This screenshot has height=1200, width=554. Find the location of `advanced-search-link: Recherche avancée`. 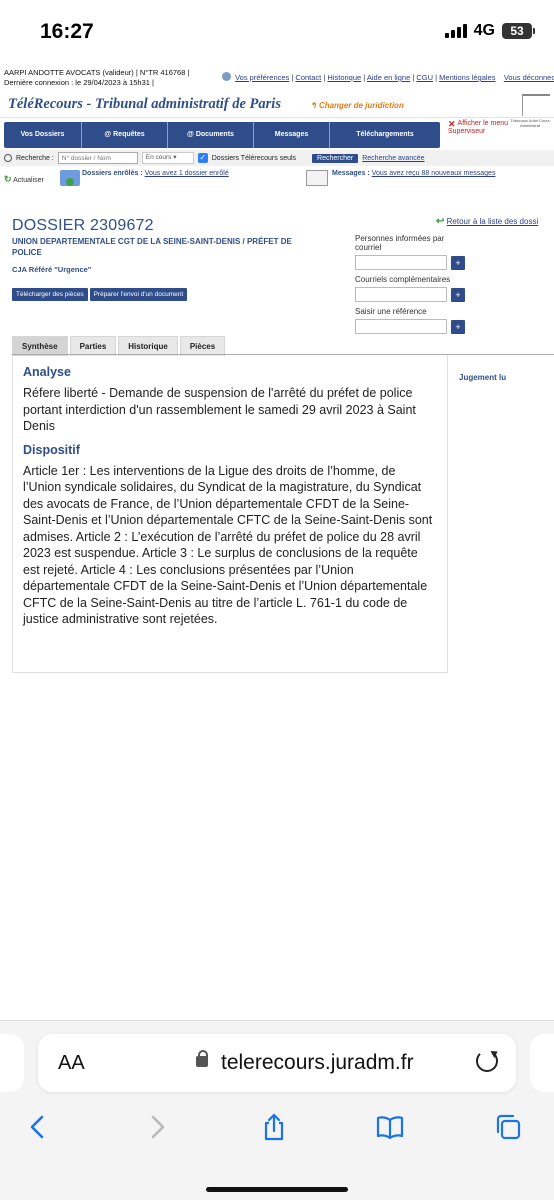

advanced-search-link: Recherche avancée is located at coordinates (393, 158).